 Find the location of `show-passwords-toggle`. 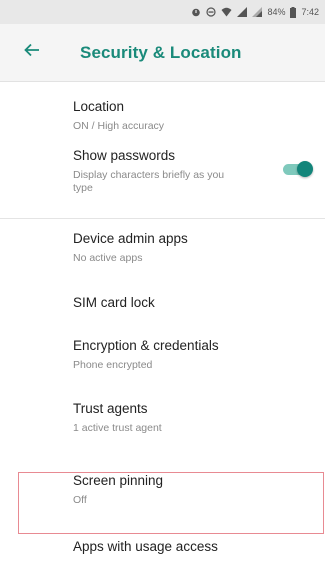

show-passwords-toggle is located at coordinates (298, 169).